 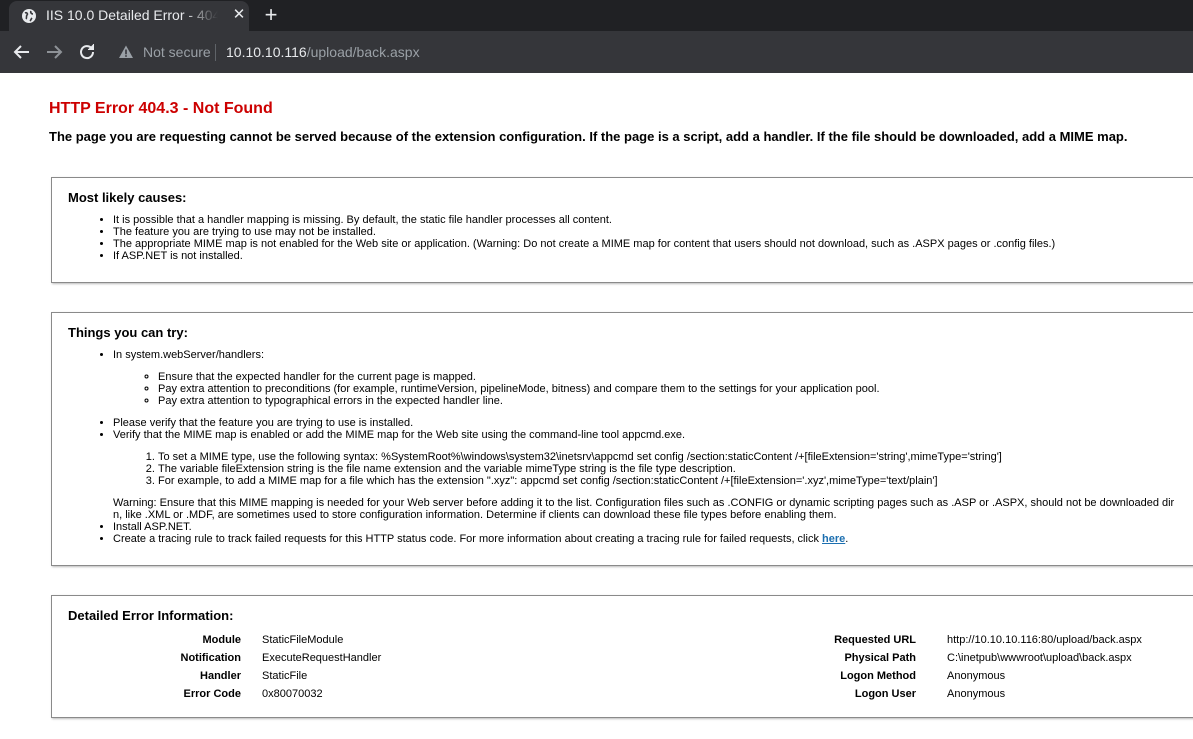 I want to click on detail-key: Logon User, so click(x=885, y=694).